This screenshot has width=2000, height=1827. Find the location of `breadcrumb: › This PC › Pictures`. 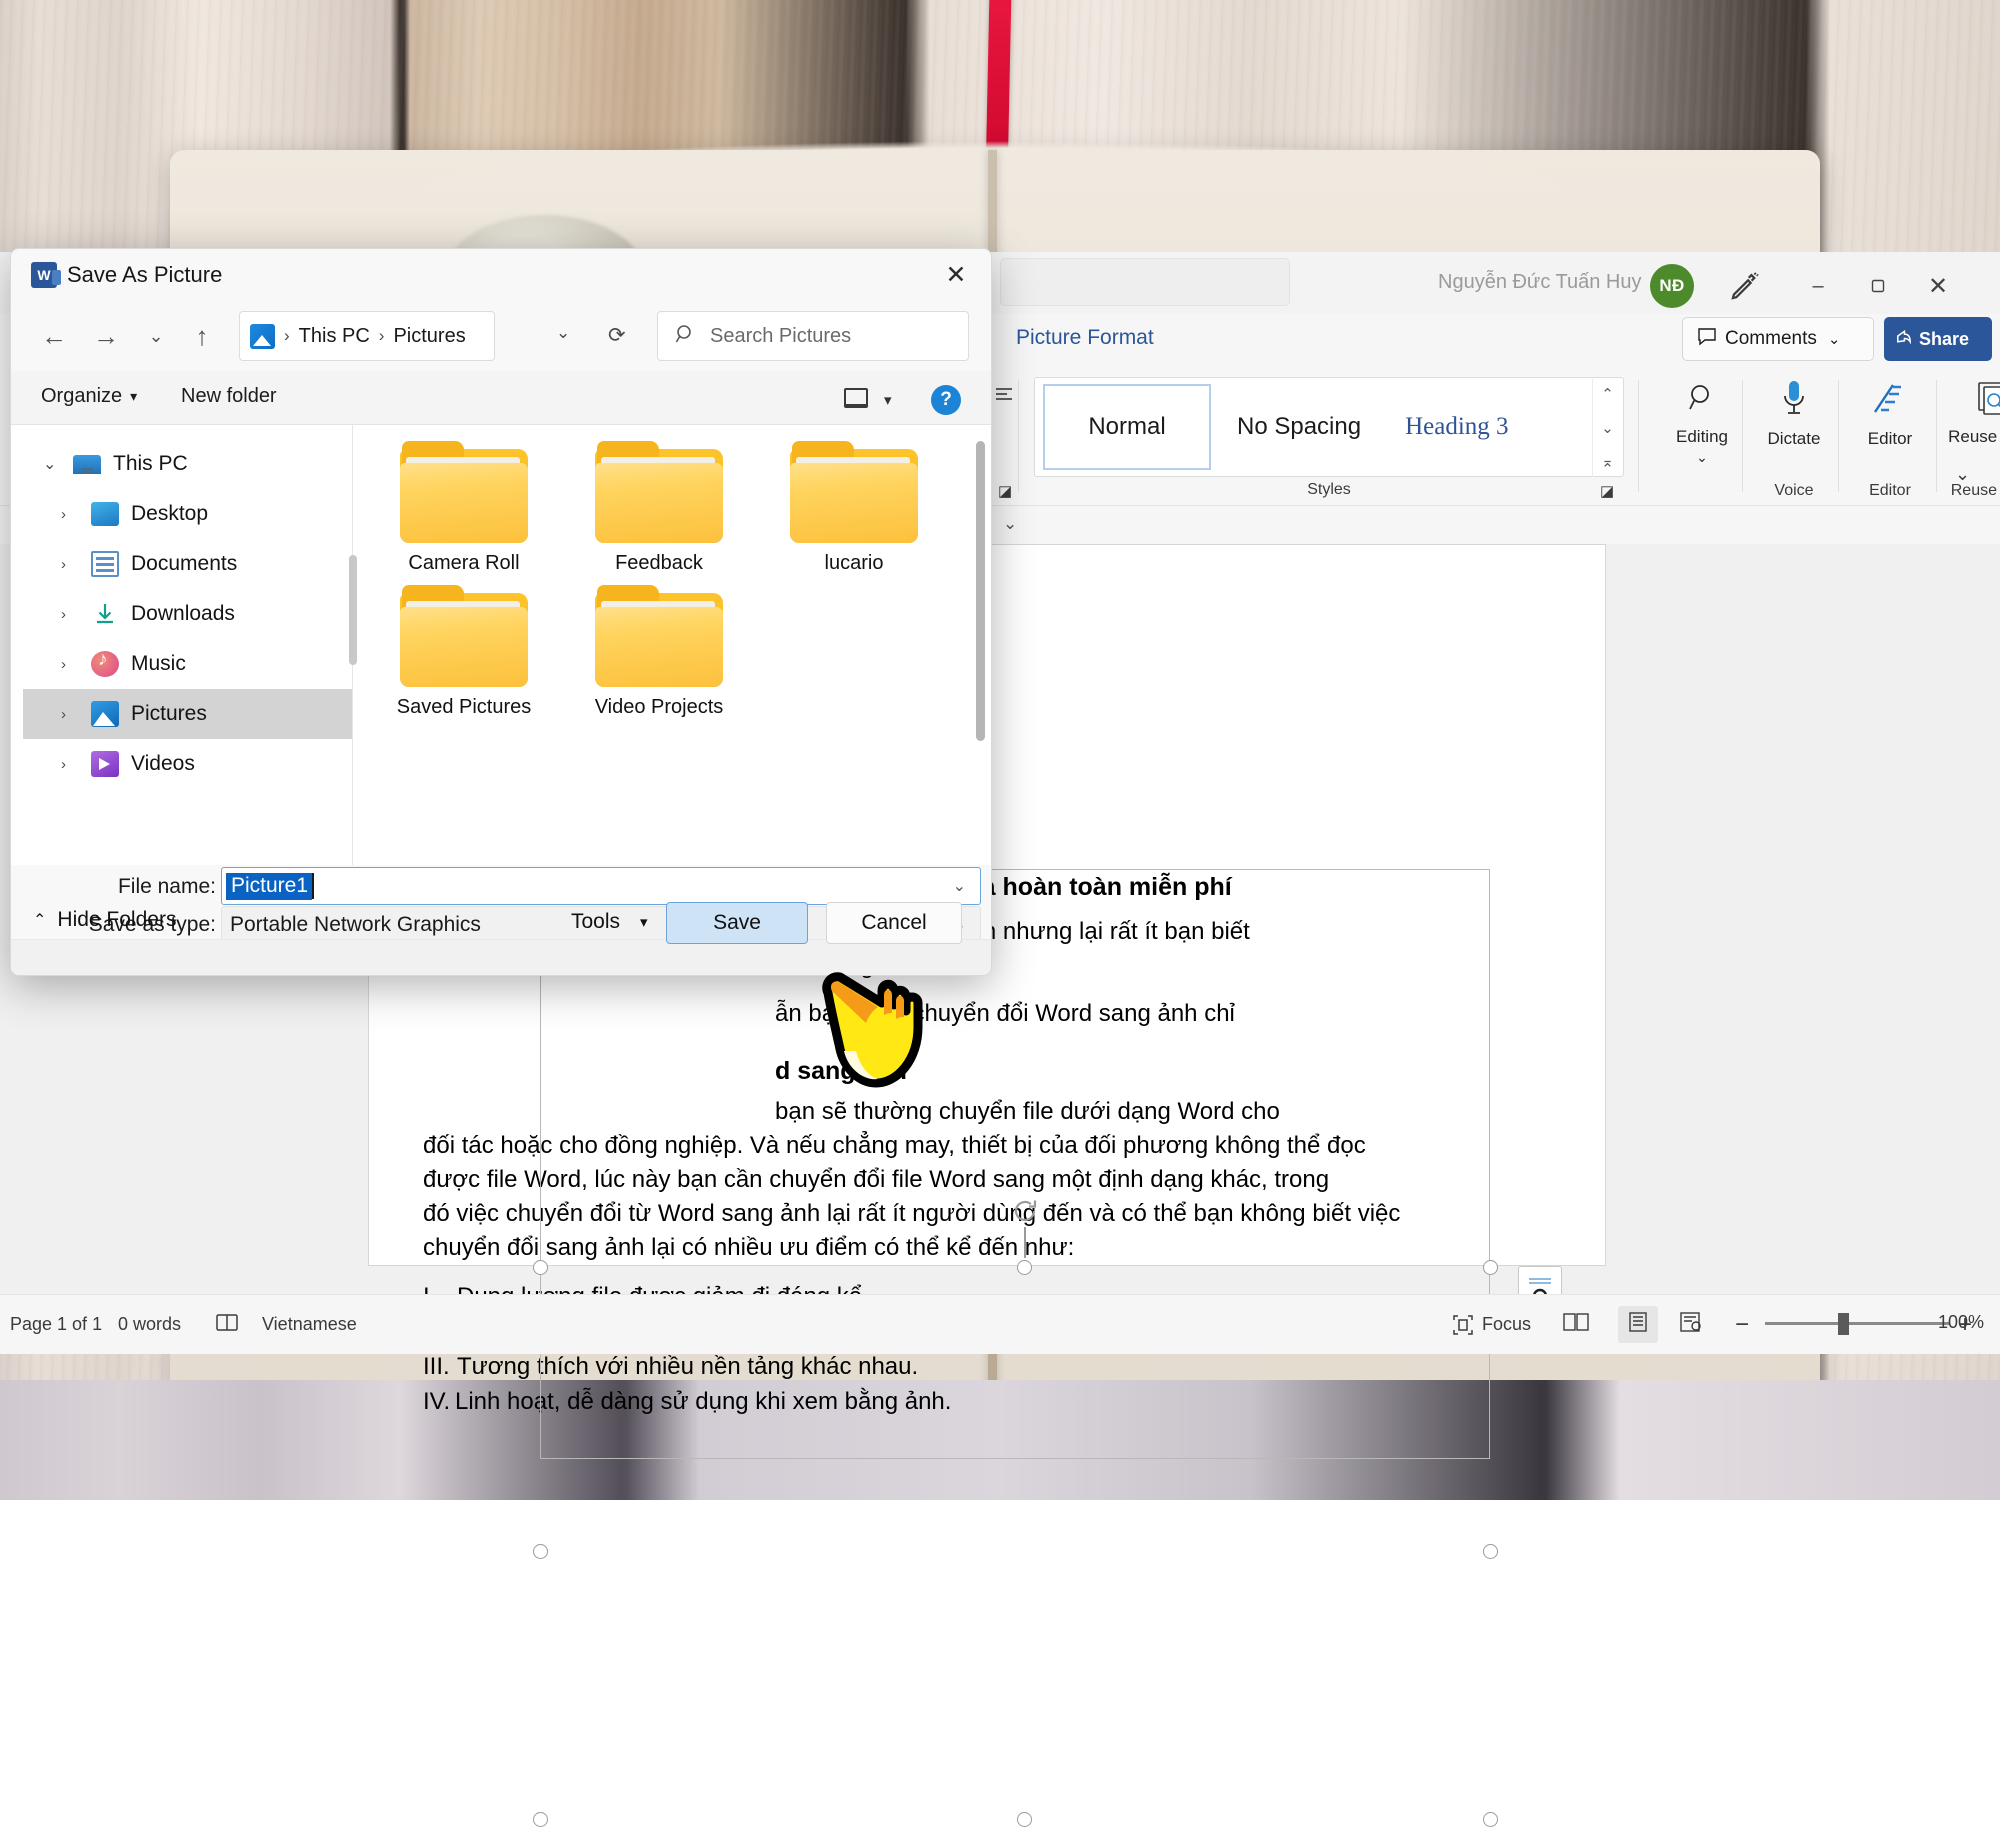

breadcrumb: › This PC › Pictures is located at coordinates (367, 336).